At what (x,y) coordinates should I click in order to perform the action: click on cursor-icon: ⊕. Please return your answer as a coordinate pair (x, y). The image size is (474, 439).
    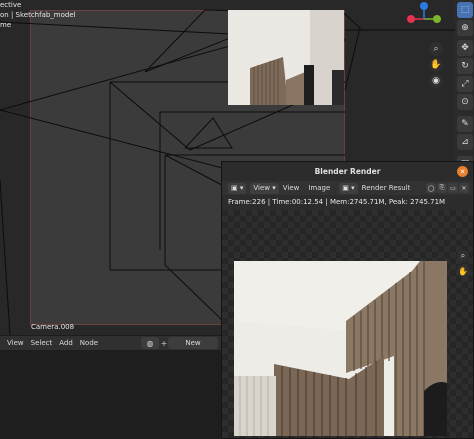
    Looking at the image, I should click on (465, 28).